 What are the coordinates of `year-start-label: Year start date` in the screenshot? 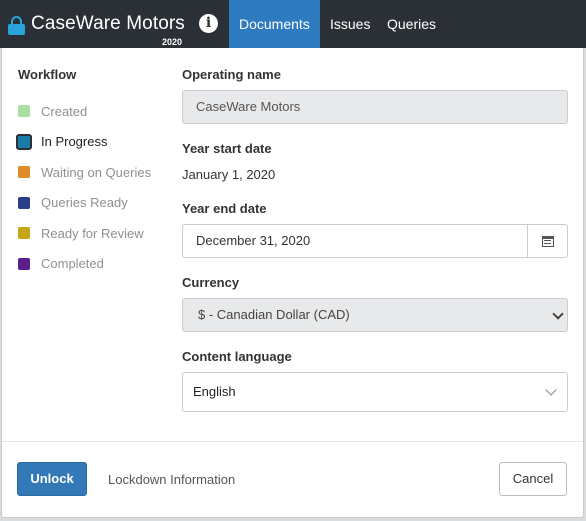 It's located at (227, 148).